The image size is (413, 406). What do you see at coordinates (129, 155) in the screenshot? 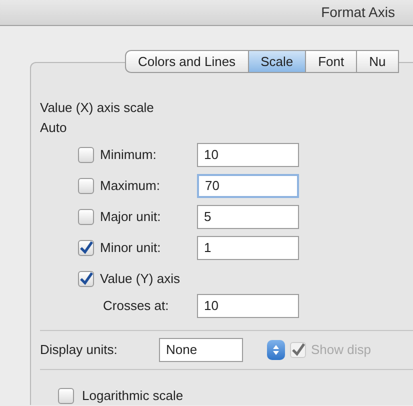
I see `field-label: Minimum:` at bounding box center [129, 155].